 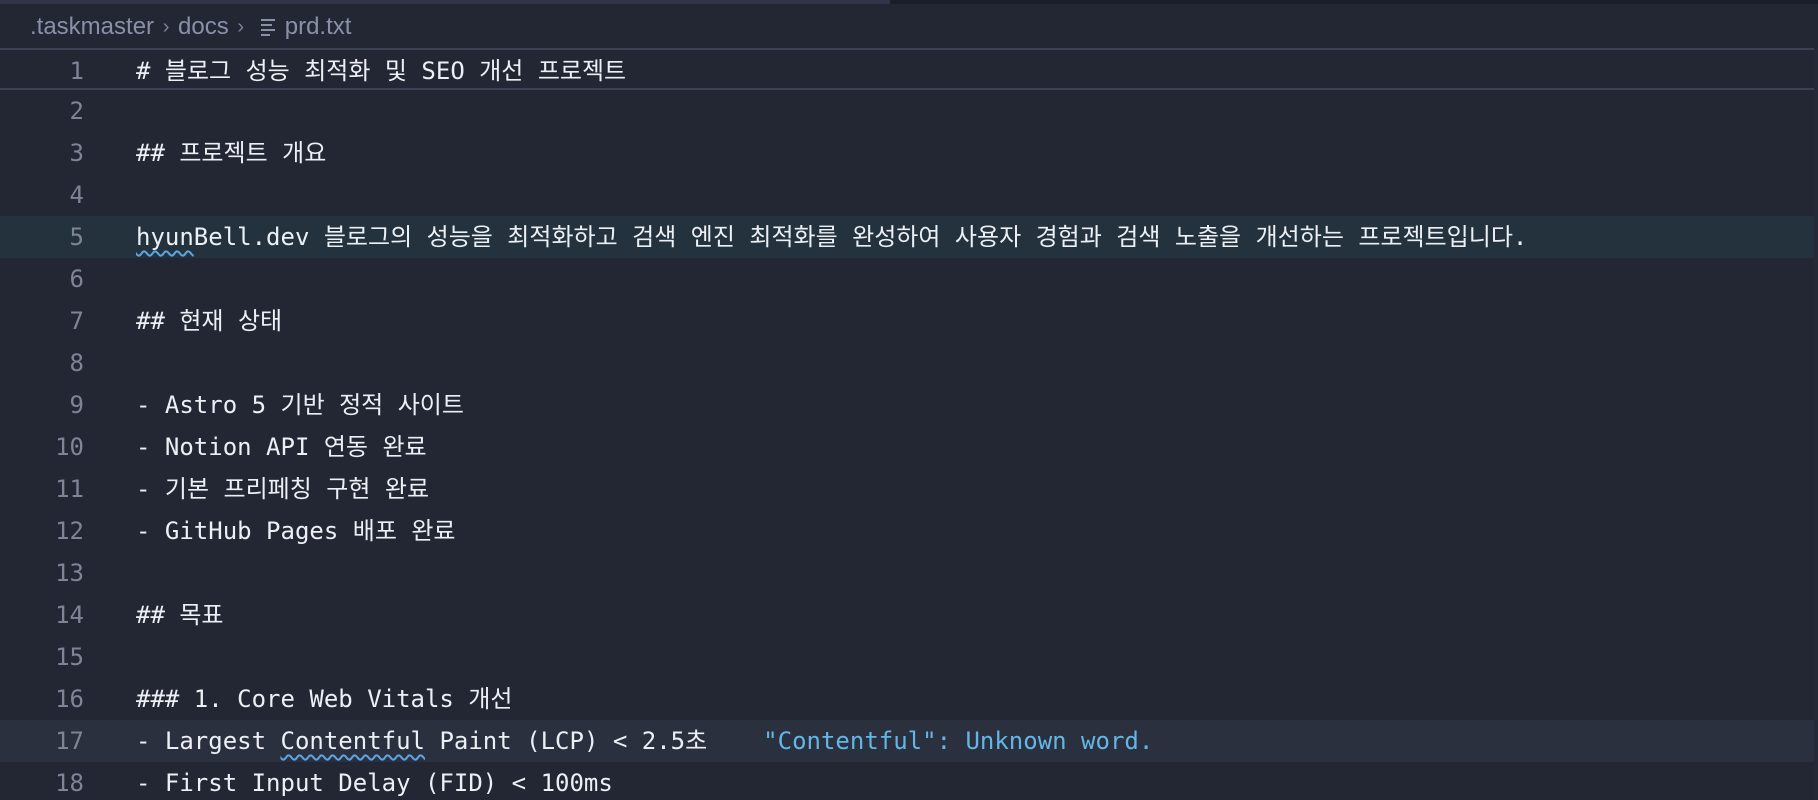 I want to click on editor-line: 3 ## 프로젝트 개요, so click(x=909, y=153).